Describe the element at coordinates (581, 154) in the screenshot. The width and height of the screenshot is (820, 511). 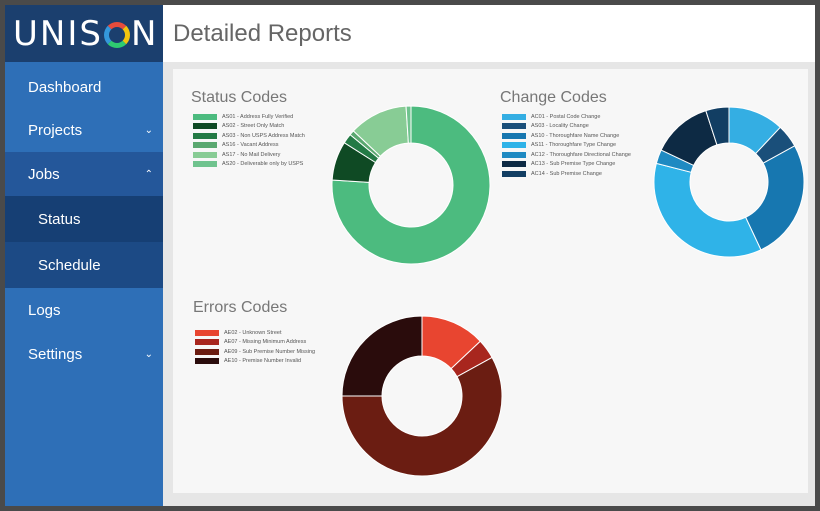
I see `legend-label: AC12 - Thoroughfare Directional Change` at that location.